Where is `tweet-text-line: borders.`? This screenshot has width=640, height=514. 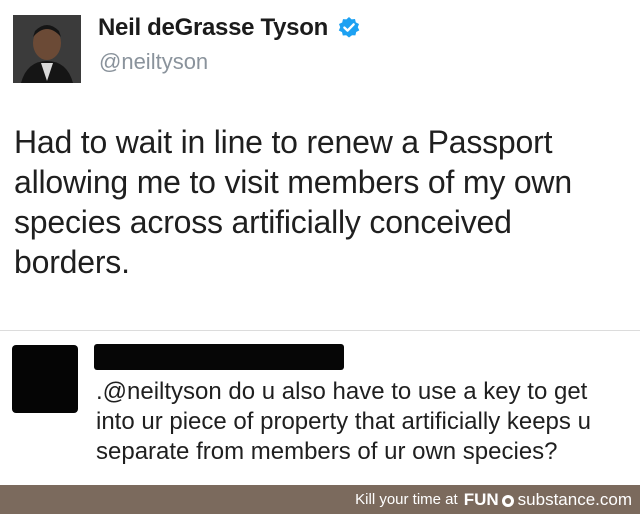
tweet-text-line: borders. is located at coordinates (72, 262).